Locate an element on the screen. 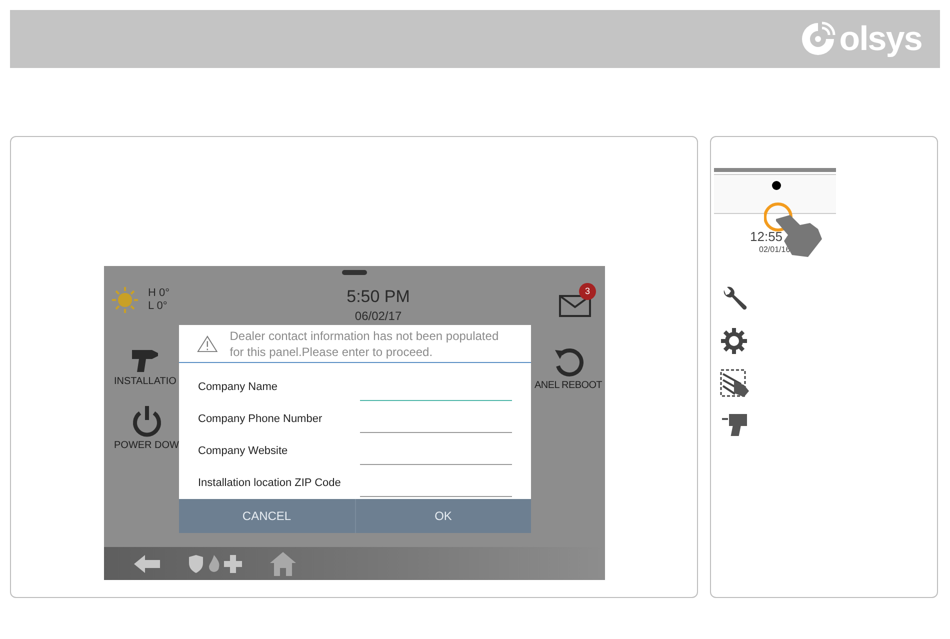 This screenshot has height=639, width=950. touch-grid-icon is located at coordinates (735, 383).